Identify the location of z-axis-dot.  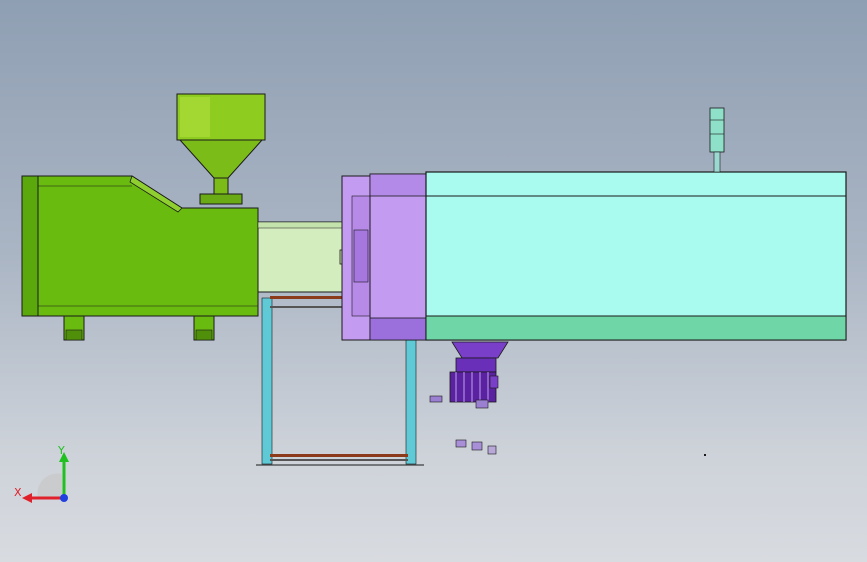
(64, 498).